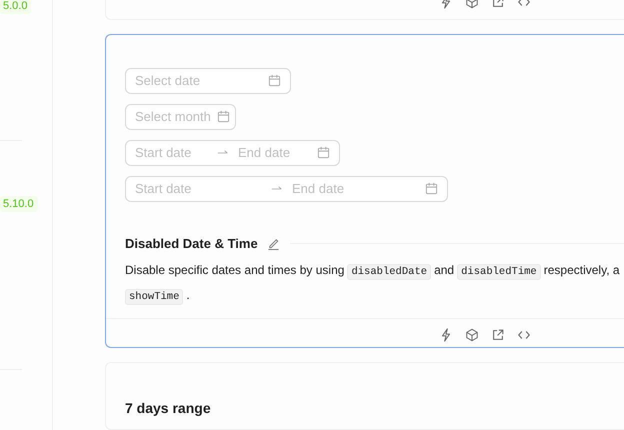 This screenshot has height=430, width=624. What do you see at coordinates (208, 81) in the screenshot?
I see `date-picker: Select date` at bounding box center [208, 81].